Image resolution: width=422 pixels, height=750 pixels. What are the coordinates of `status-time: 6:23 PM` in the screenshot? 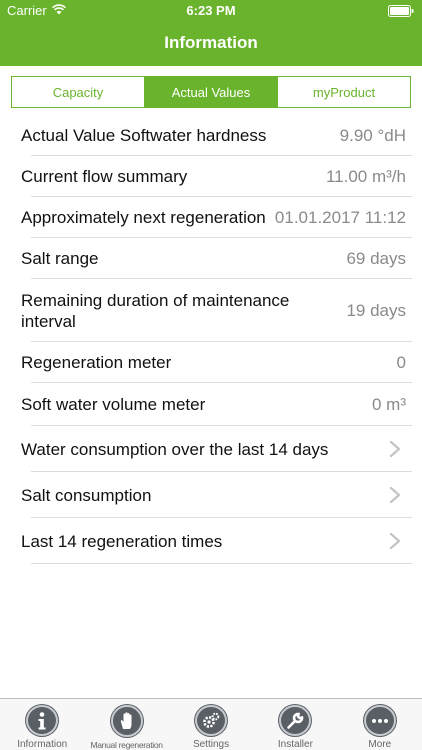 It's located at (211, 10).